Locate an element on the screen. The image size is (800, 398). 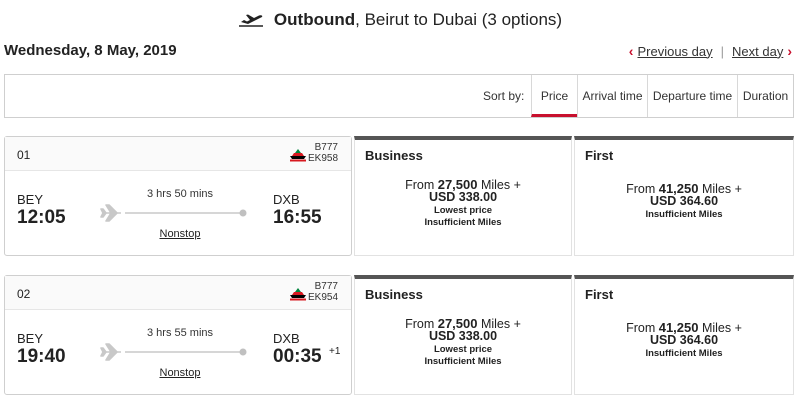
aircraft-info: B777 EK954 is located at coordinates (323, 292).